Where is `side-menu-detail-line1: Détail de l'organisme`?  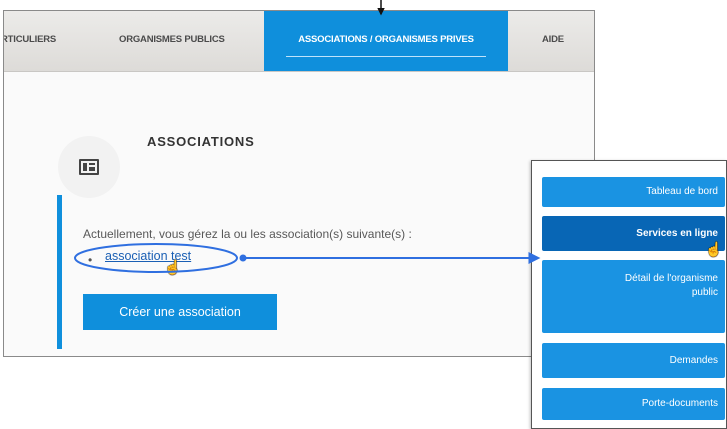 side-menu-detail-line1: Détail de l'organisme is located at coordinates (671, 278).